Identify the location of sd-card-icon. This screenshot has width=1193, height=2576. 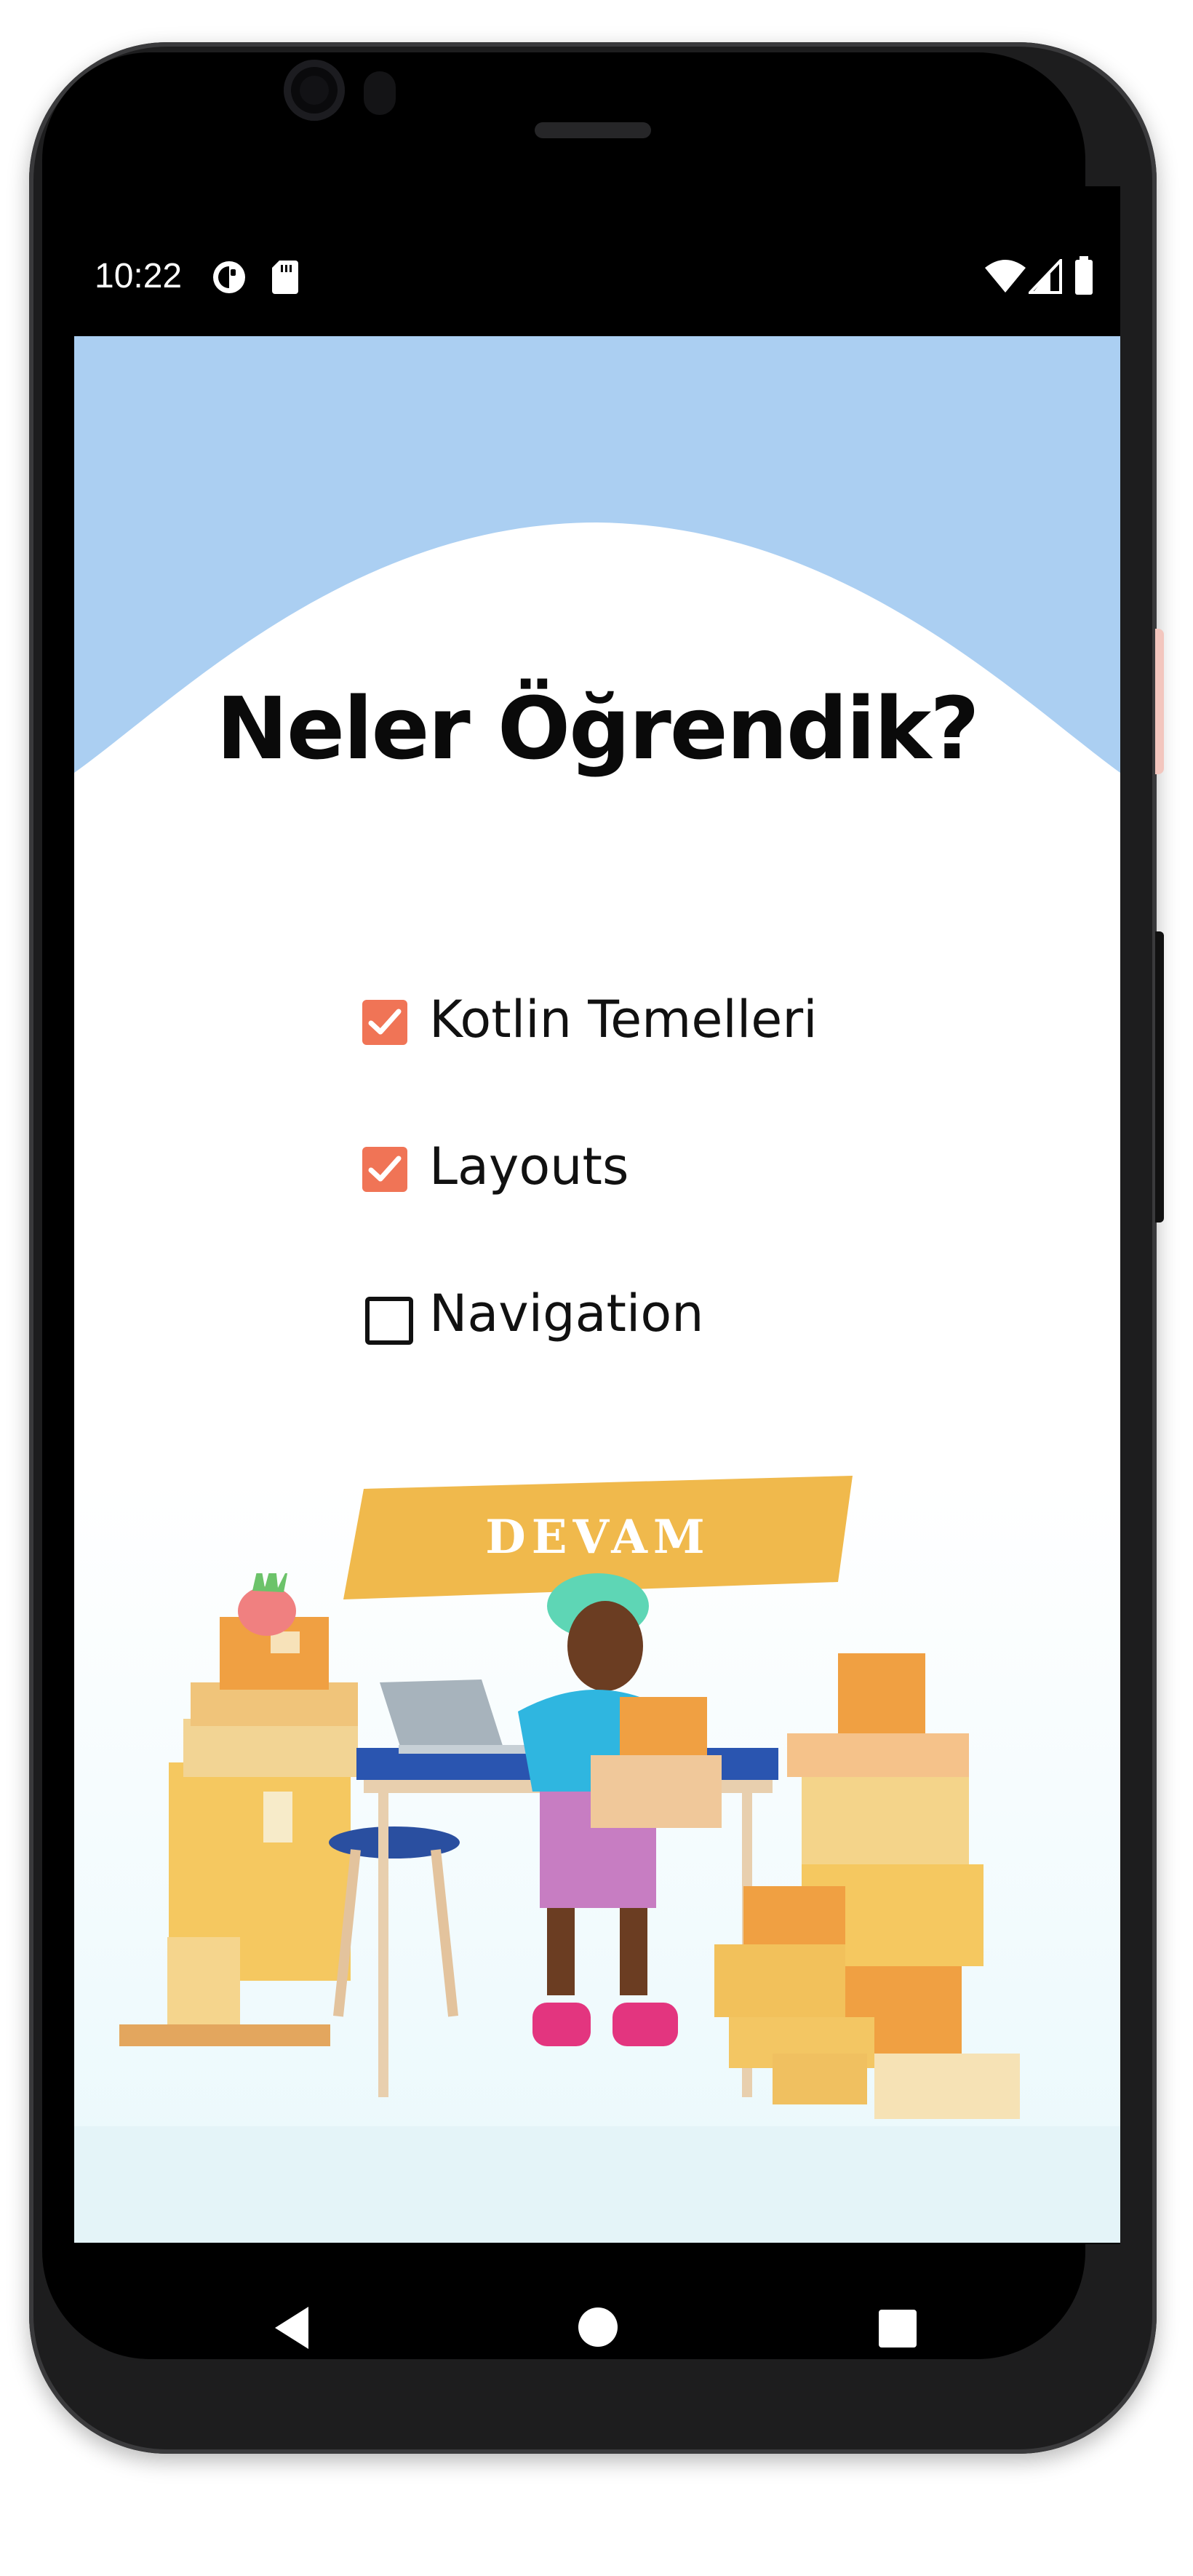
(285, 277).